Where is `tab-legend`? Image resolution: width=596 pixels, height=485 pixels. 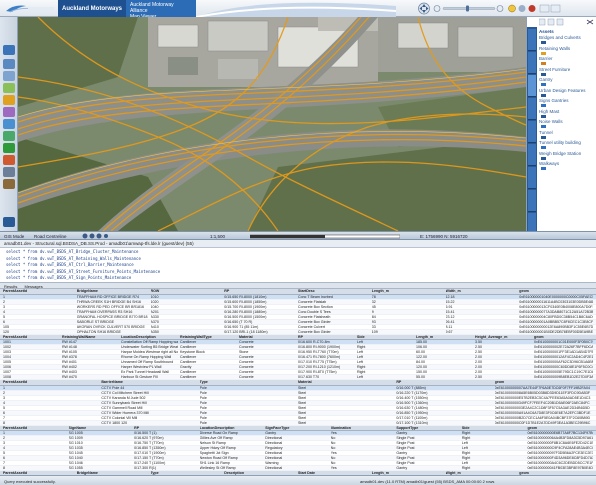 tab-legend is located at coordinates (532, 132).